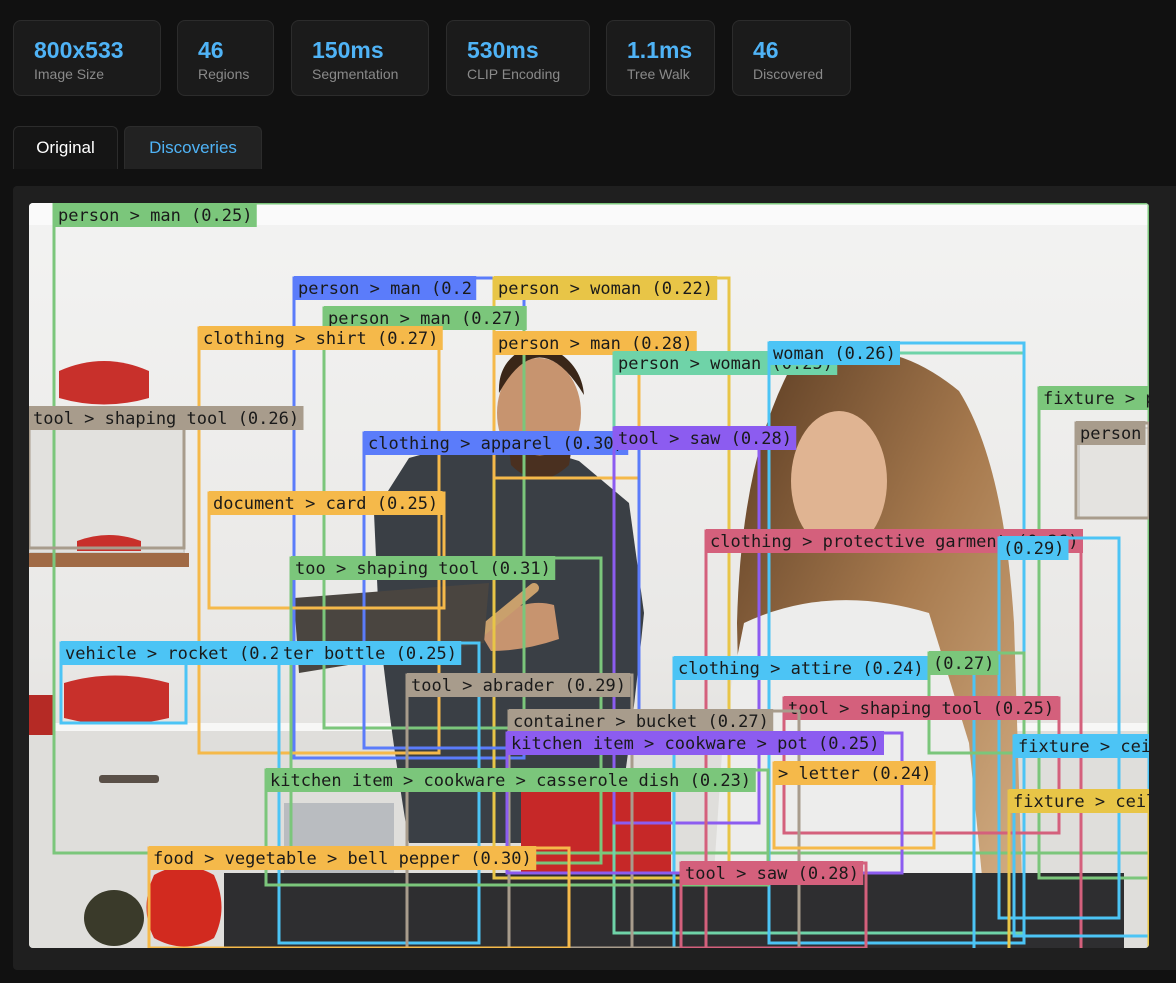 The image size is (1176, 983). Describe the element at coordinates (104, 383) in the screenshot. I see `red-pot` at that location.